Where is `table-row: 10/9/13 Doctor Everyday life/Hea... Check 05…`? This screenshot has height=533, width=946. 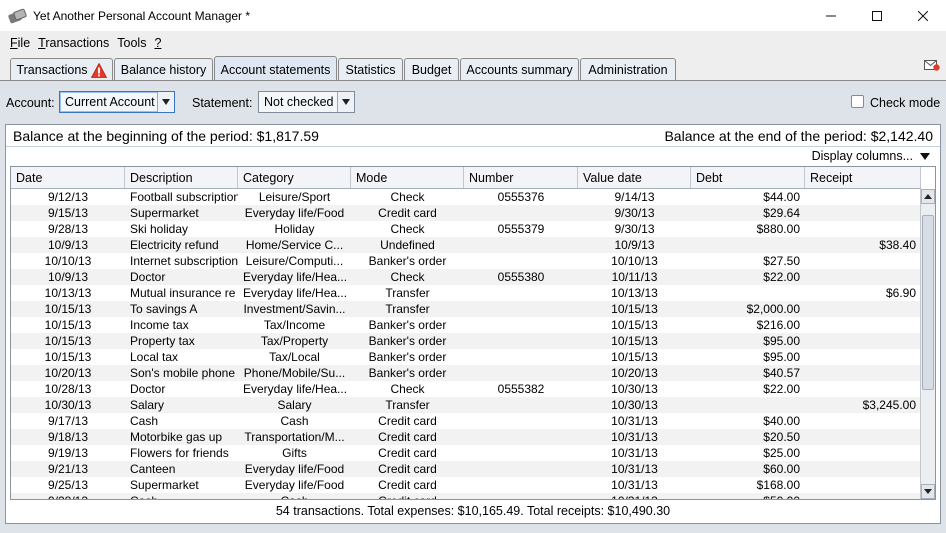
table-row: 10/9/13 Doctor Everyday life/Hea... Check 05… is located at coordinates (466, 277).